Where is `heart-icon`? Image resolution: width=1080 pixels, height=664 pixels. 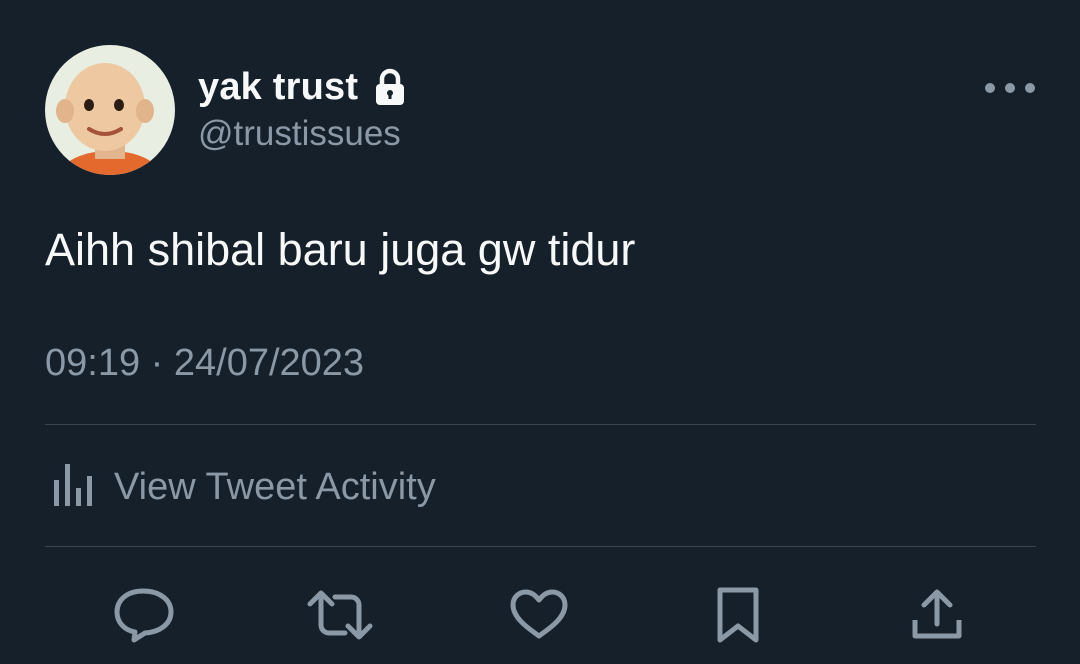 heart-icon is located at coordinates (539, 614).